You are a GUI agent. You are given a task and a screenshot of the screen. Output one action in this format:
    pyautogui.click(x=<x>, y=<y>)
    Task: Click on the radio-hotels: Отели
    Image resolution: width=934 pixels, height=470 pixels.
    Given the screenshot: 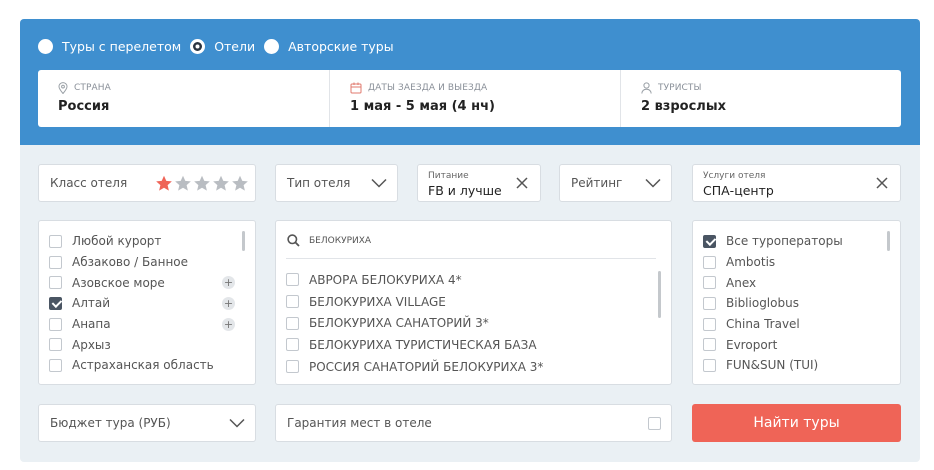 What is the action you would take?
    pyautogui.click(x=223, y=46)
    